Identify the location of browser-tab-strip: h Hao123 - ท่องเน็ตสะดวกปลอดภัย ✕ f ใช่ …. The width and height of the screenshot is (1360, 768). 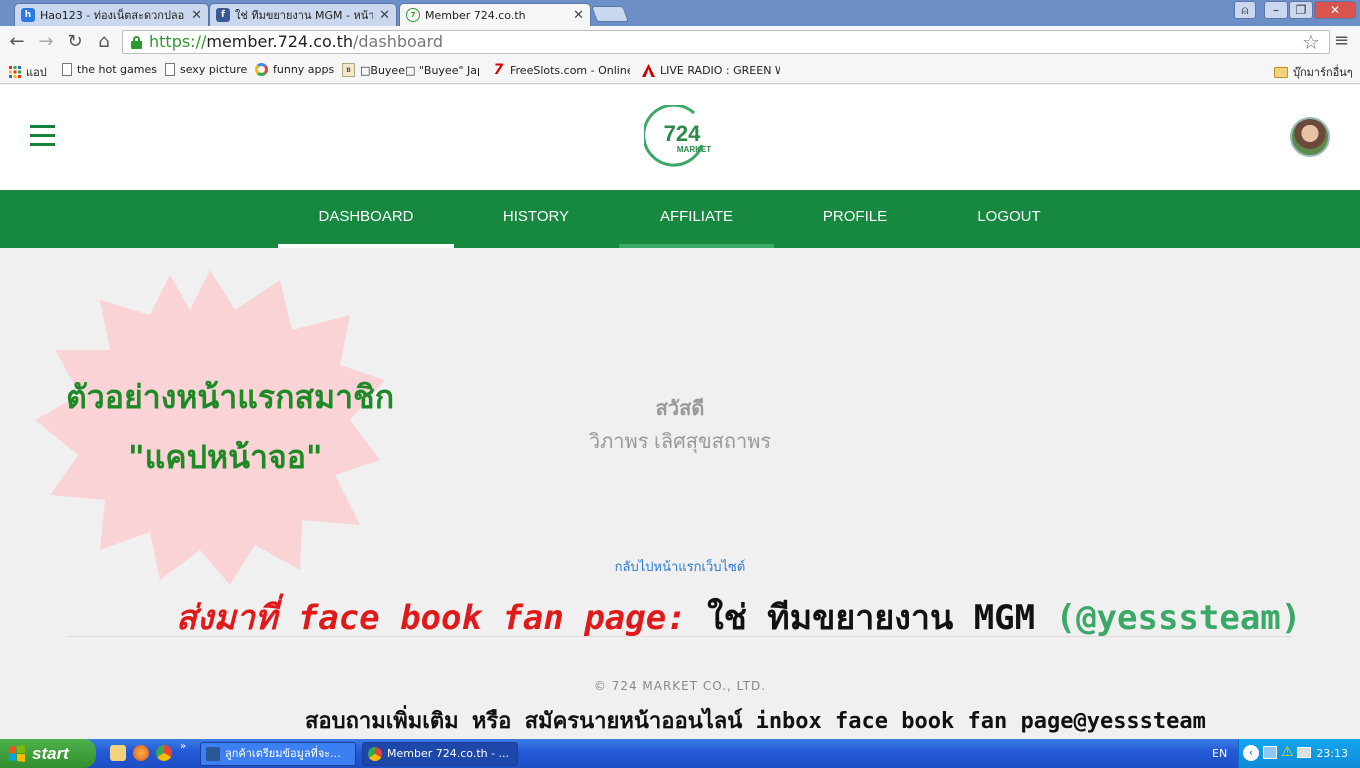
(680, 13).